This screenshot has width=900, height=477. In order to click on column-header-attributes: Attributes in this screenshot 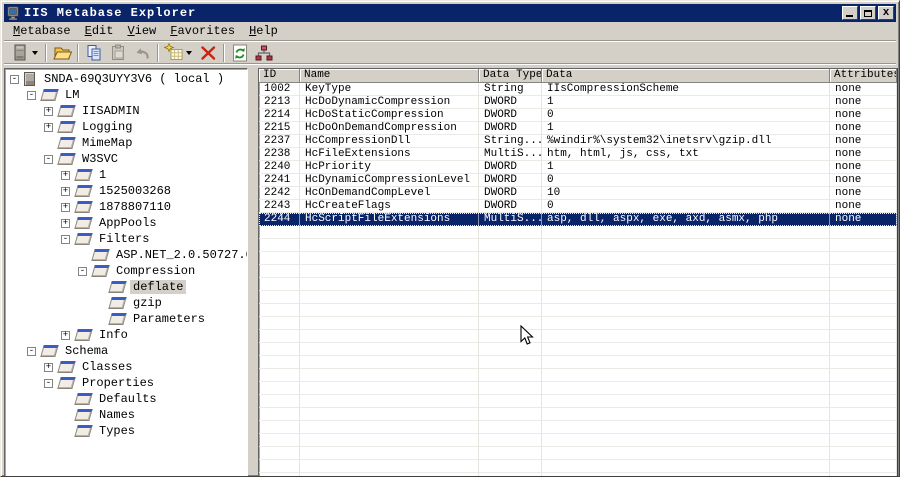, I will do `click(863, 76)`.